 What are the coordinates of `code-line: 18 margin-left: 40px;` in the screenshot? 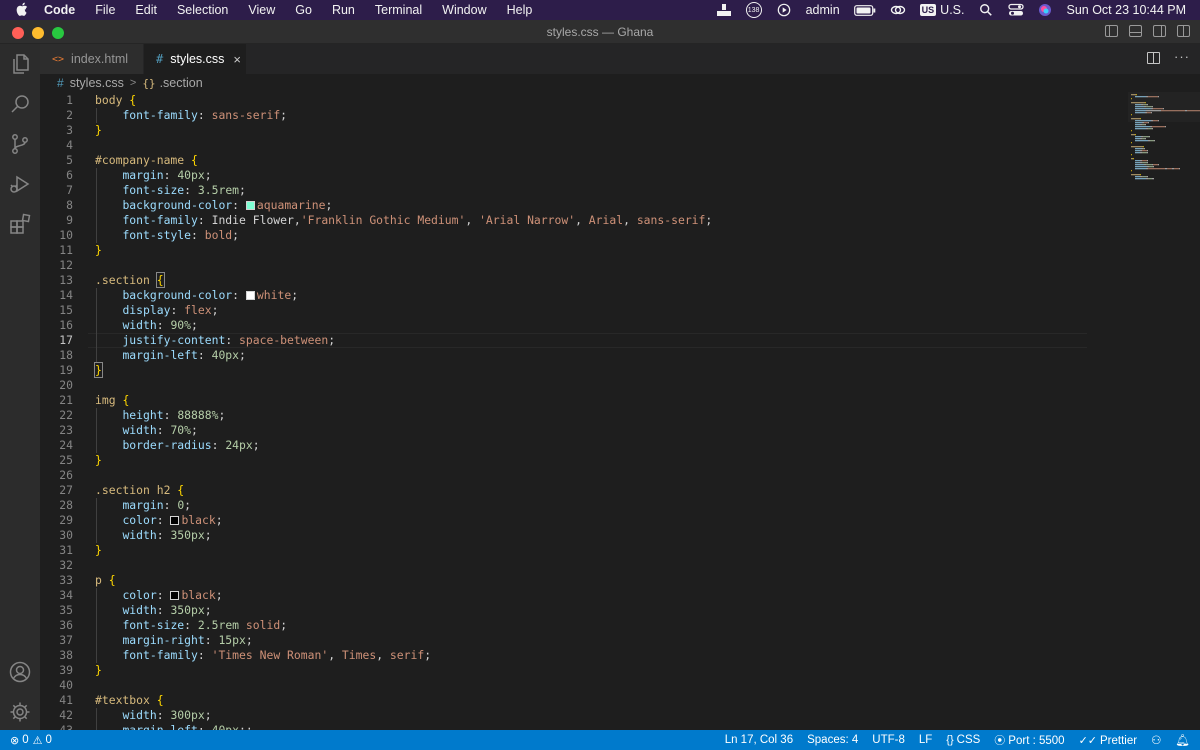 It's located at (564, 355).